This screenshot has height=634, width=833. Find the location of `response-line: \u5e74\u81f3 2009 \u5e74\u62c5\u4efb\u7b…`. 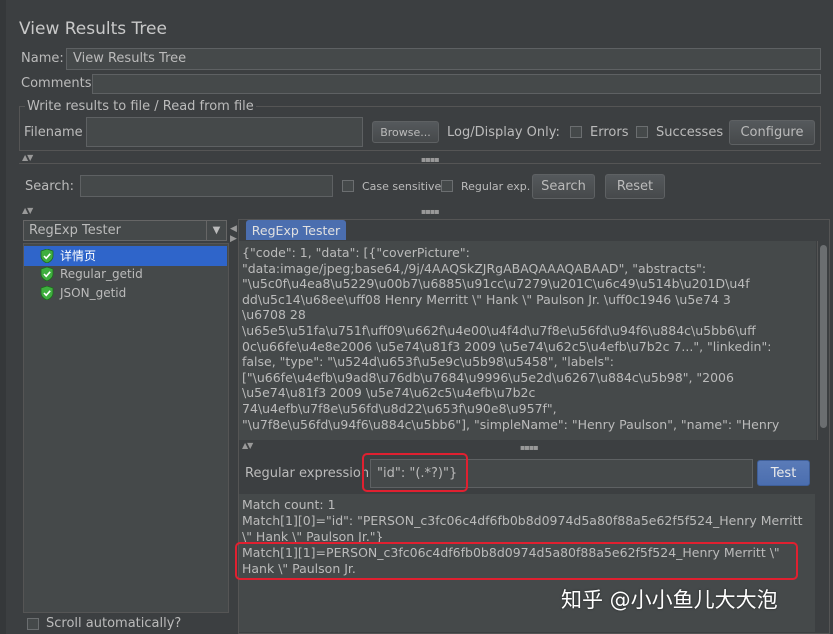

response-line: \u5e74\u81f3 2009 \u5e74\u62c5\u4efb\u7b… is located at coordinates (389, 393).